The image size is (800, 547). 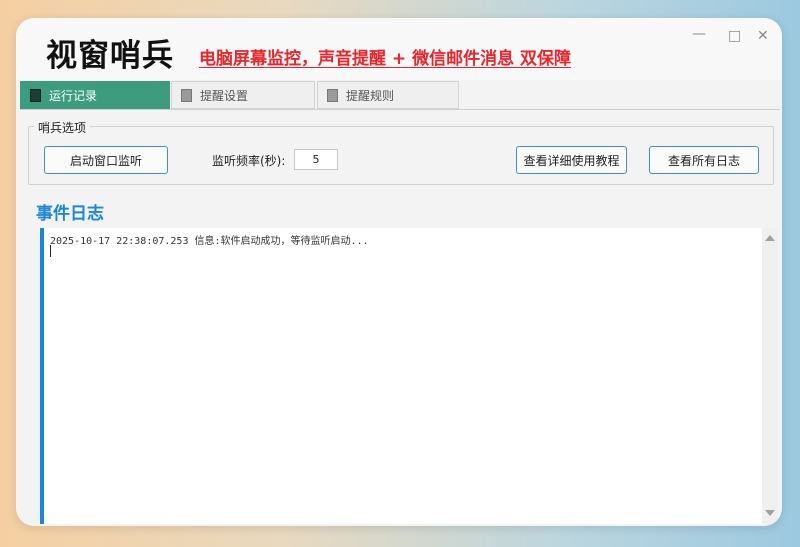 I want to click on tab-run-log: 运行记录, so click(x=95, y=95).